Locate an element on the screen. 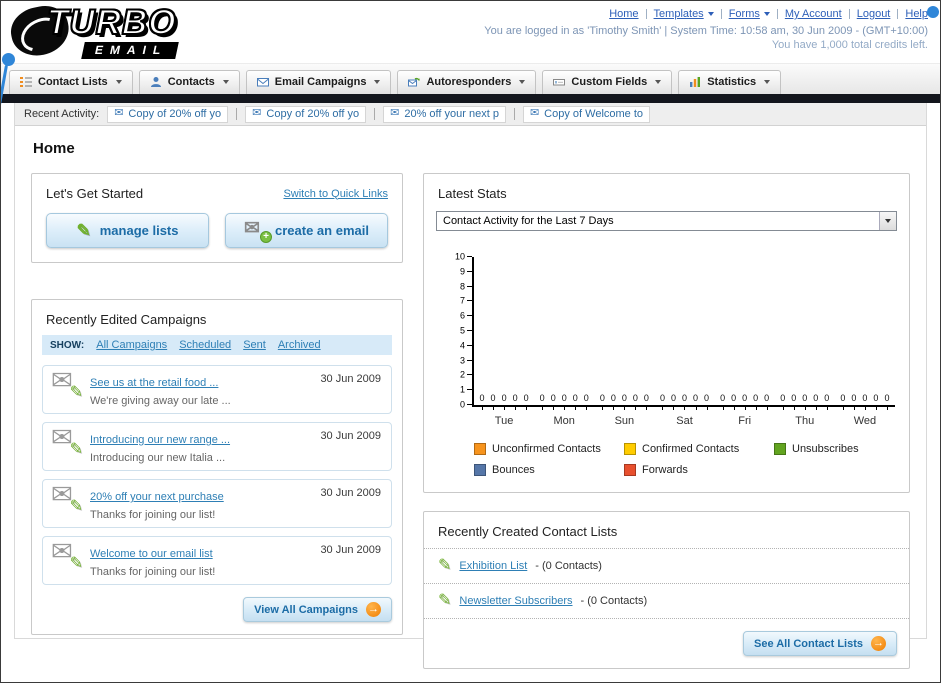  nav-link-logout: Logout is located at coordinates (874, 14).